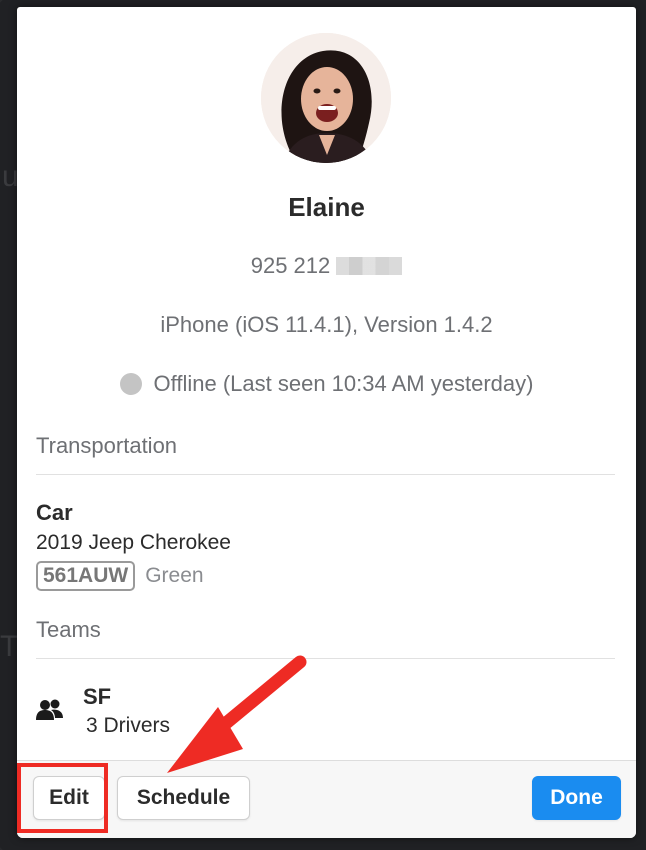 Image resolution: width=646 pixels, height=850 pixels. Describe the element at coordinates (326, 207) in the screenshot. I see `driver-name: Elaine` at that location.